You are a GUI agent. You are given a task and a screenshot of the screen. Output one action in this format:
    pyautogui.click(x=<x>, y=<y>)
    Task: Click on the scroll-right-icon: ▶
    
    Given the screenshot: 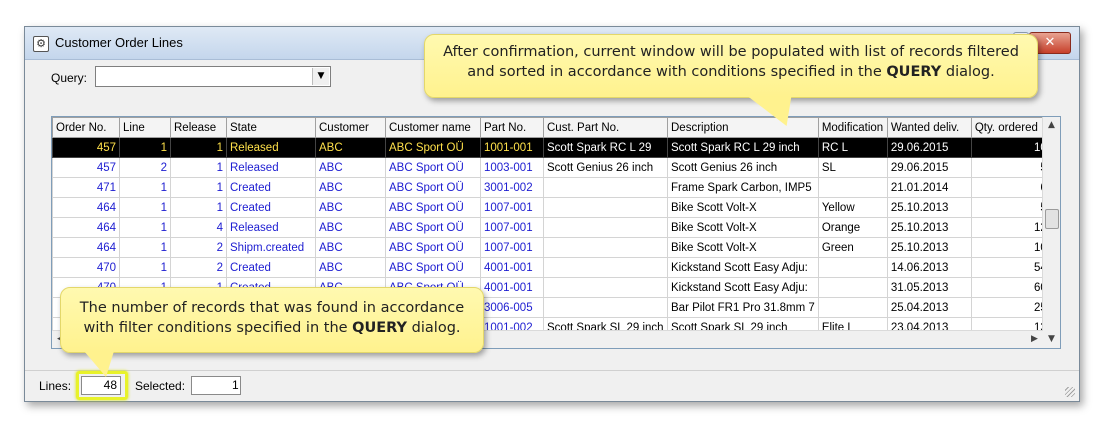 What is the action you would take?
    pyautogui.click(x=1034, y=339)
    